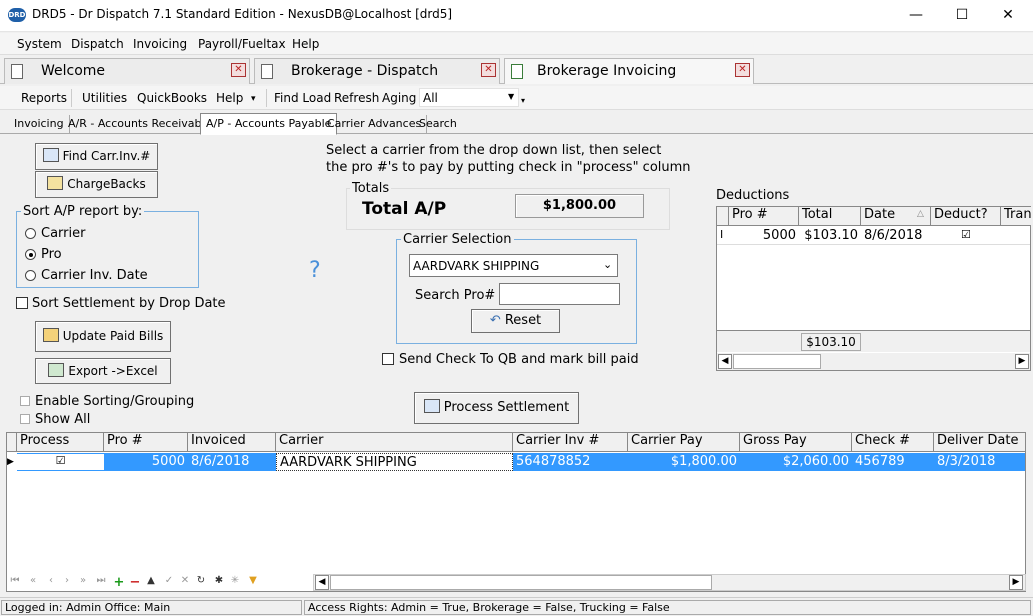  Describe the element at coordinates (229, 98) in the screenshot. I see `toolbar-help-button: Help` at that location.